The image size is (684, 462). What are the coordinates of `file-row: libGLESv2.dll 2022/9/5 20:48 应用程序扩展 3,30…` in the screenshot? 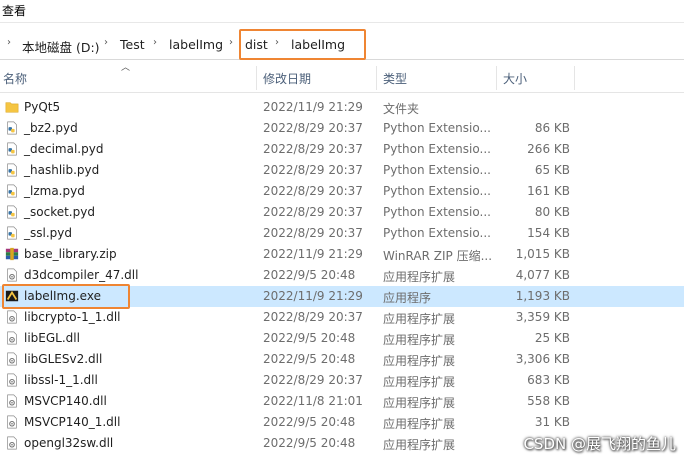 It's located at (342, 359).